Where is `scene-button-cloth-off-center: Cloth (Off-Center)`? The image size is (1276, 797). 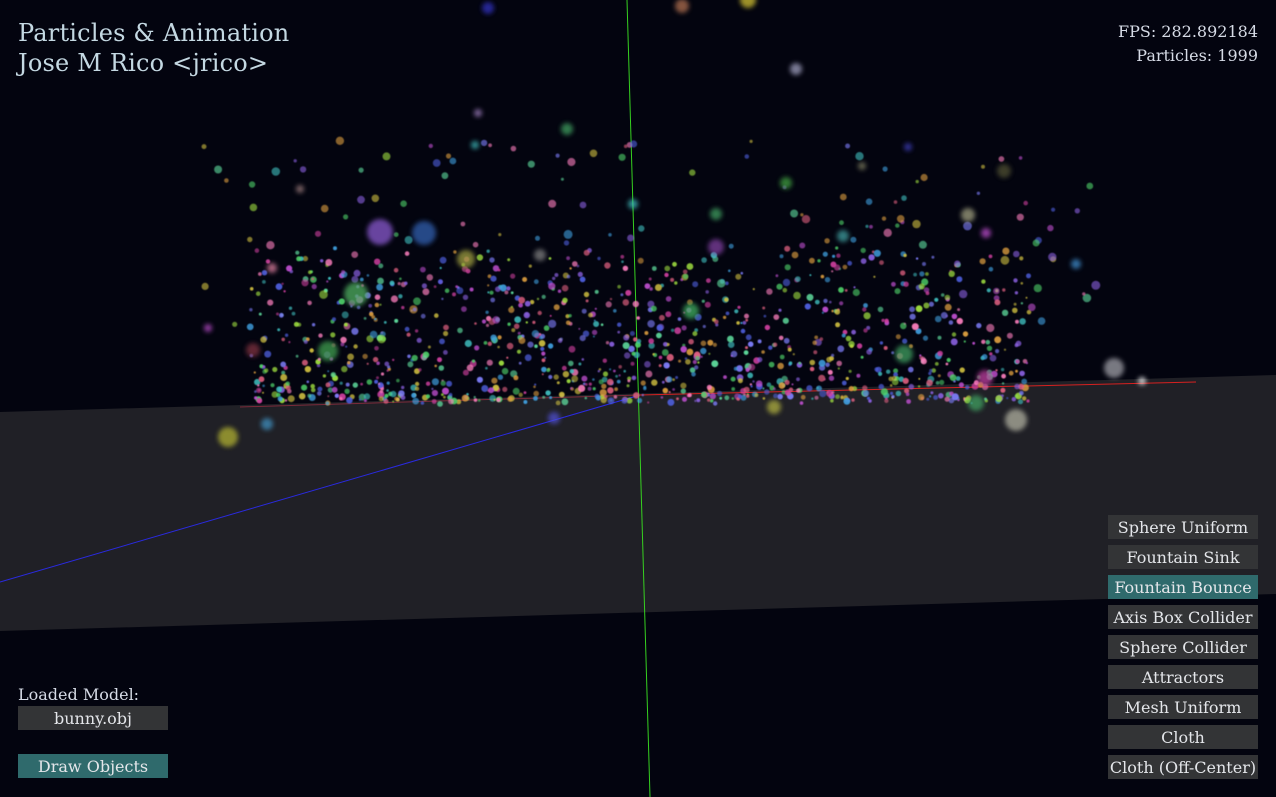 scene-button-cloth-off-center: Cloth (Off-Center) is located at coordinates (1183, 767).